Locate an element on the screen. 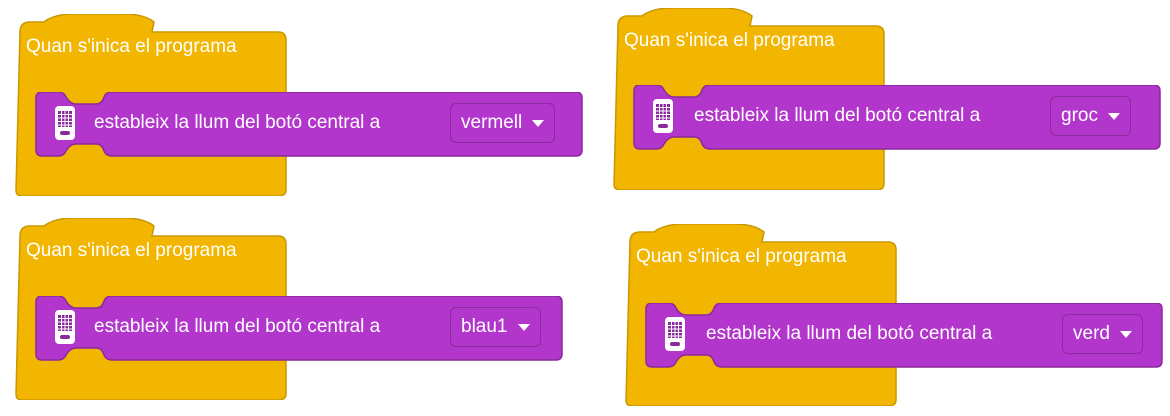 The height and width of the screenshot is (416, 1170). light-color-dropdown: groc is located at coordinates (1090, 116).